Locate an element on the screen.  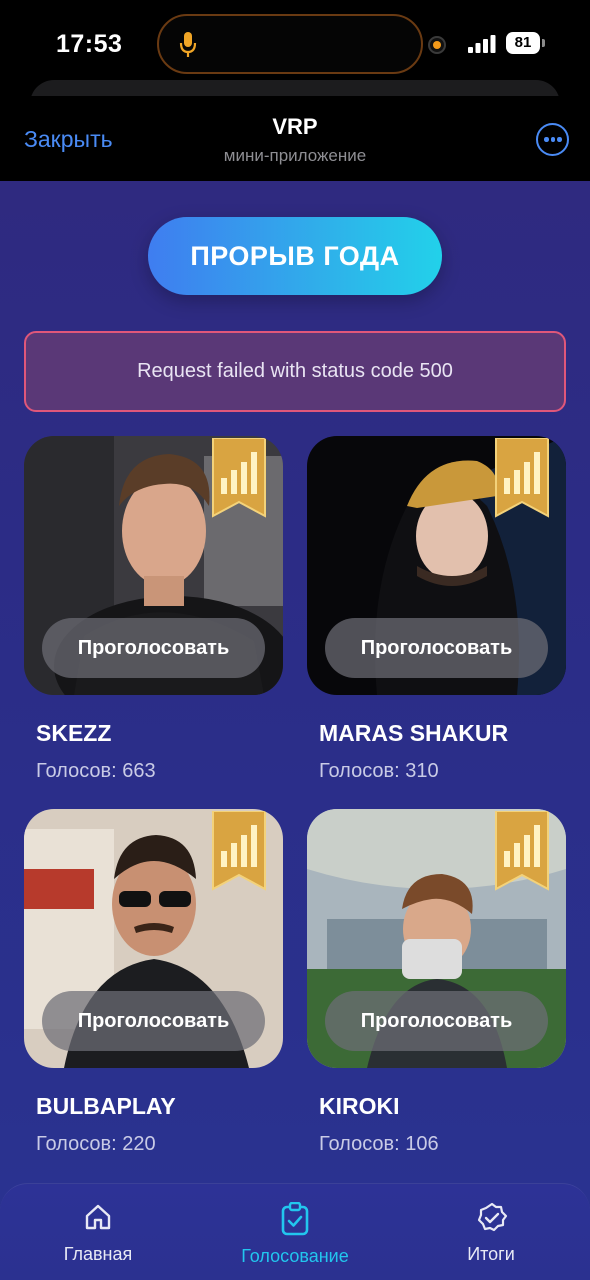
candidate-name: BULBAPLAY is located at coordinates (106, 1106).